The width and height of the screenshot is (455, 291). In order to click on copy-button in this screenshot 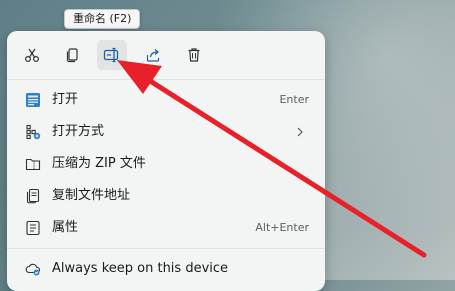, I will do `click(72, 55)`.